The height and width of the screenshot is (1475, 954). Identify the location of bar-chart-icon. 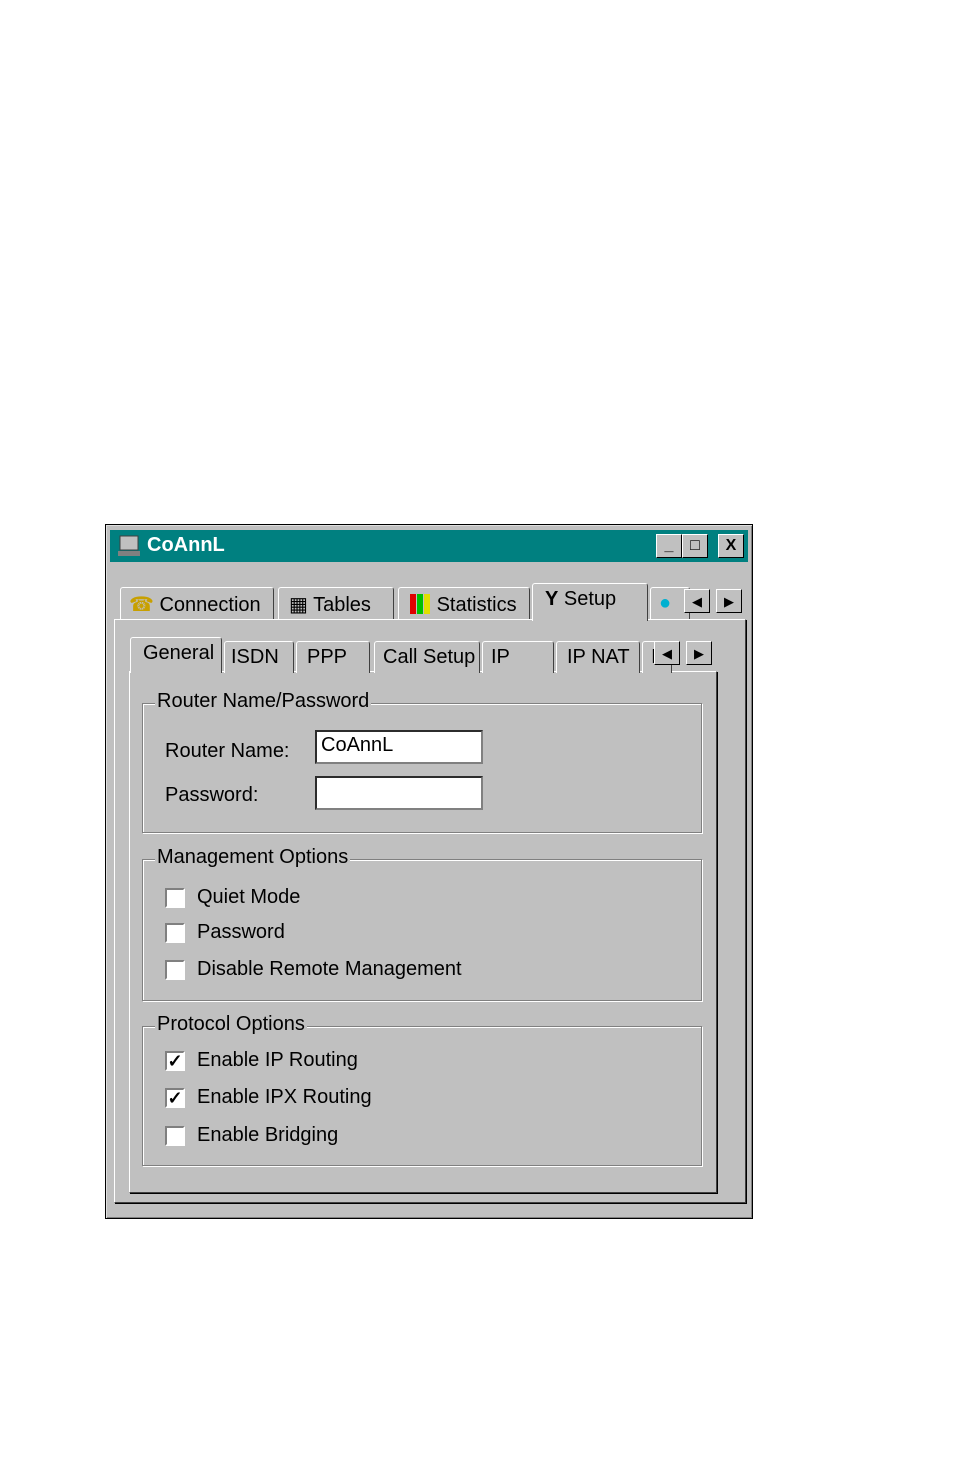
(420, 604).